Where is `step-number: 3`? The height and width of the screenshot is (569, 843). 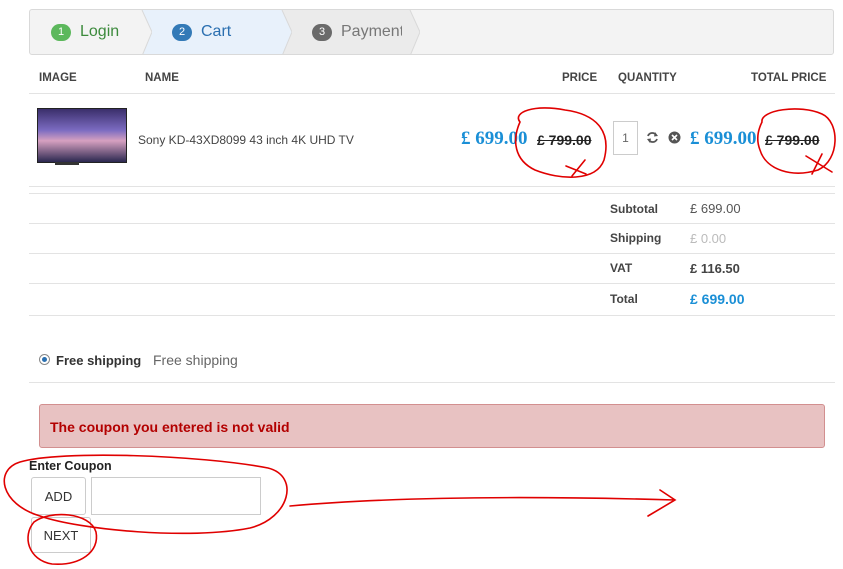
step-number: 3 is located at coordinates (322, 32).